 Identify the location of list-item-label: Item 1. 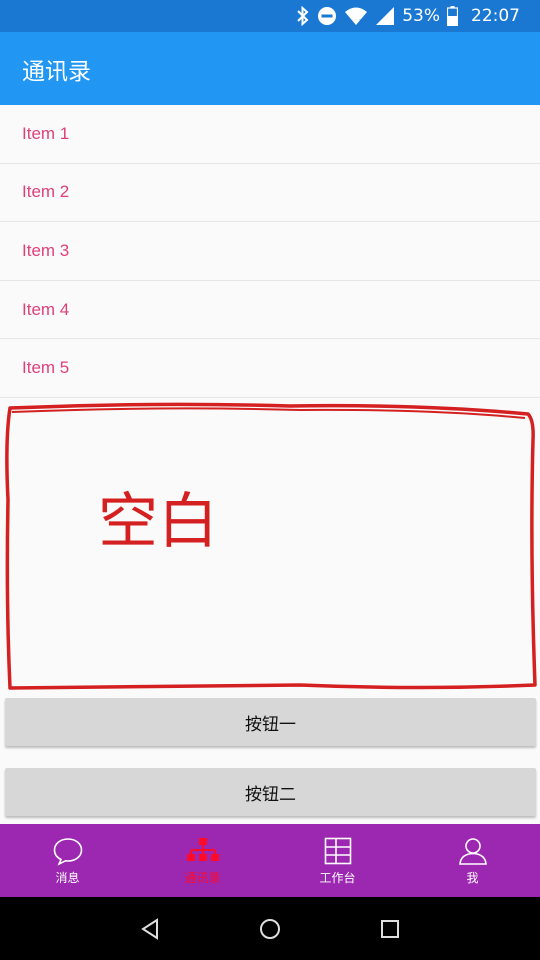
(46, 133).